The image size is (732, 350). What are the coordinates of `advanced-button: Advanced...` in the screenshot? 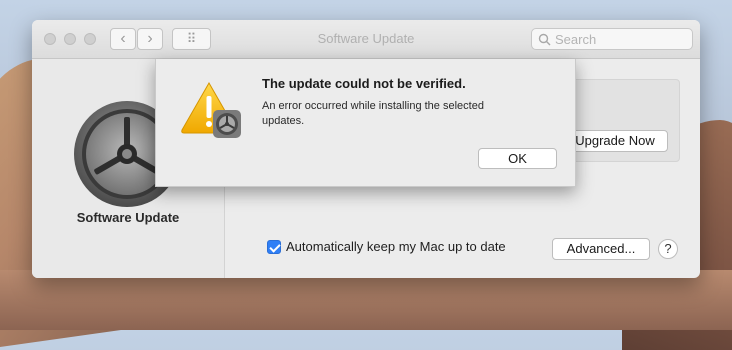 It's located at (601, 249).